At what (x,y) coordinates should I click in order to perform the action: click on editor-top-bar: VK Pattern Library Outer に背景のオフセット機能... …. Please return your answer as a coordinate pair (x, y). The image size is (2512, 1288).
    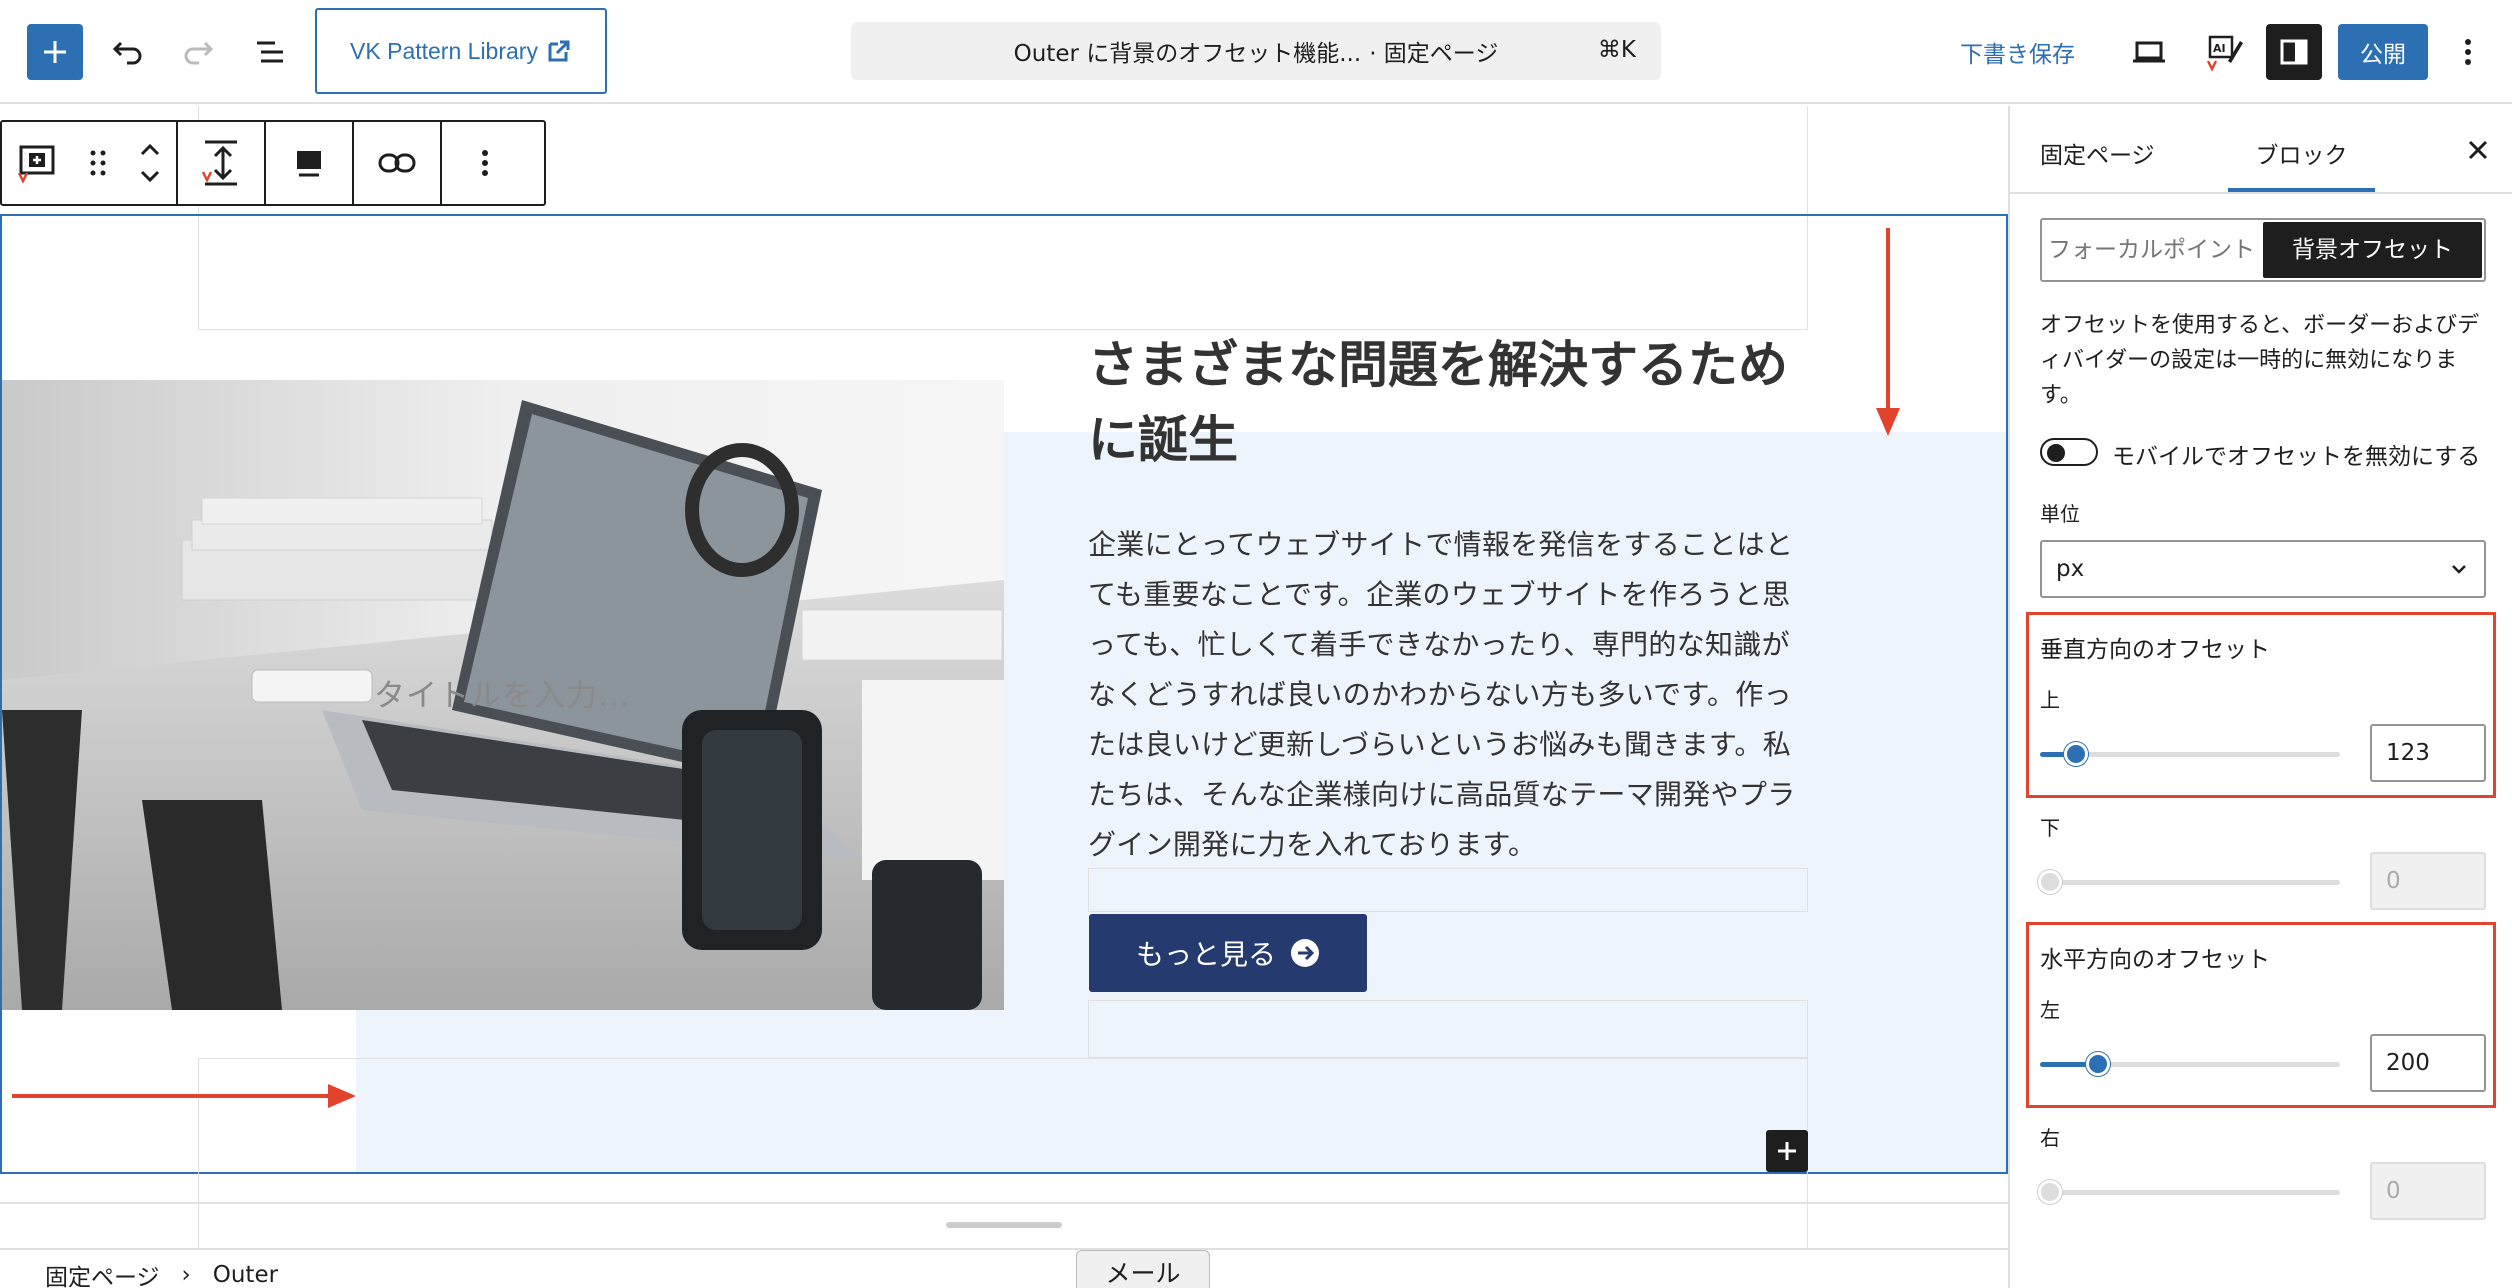
    Looking at the image, I should click on (1256, 52).